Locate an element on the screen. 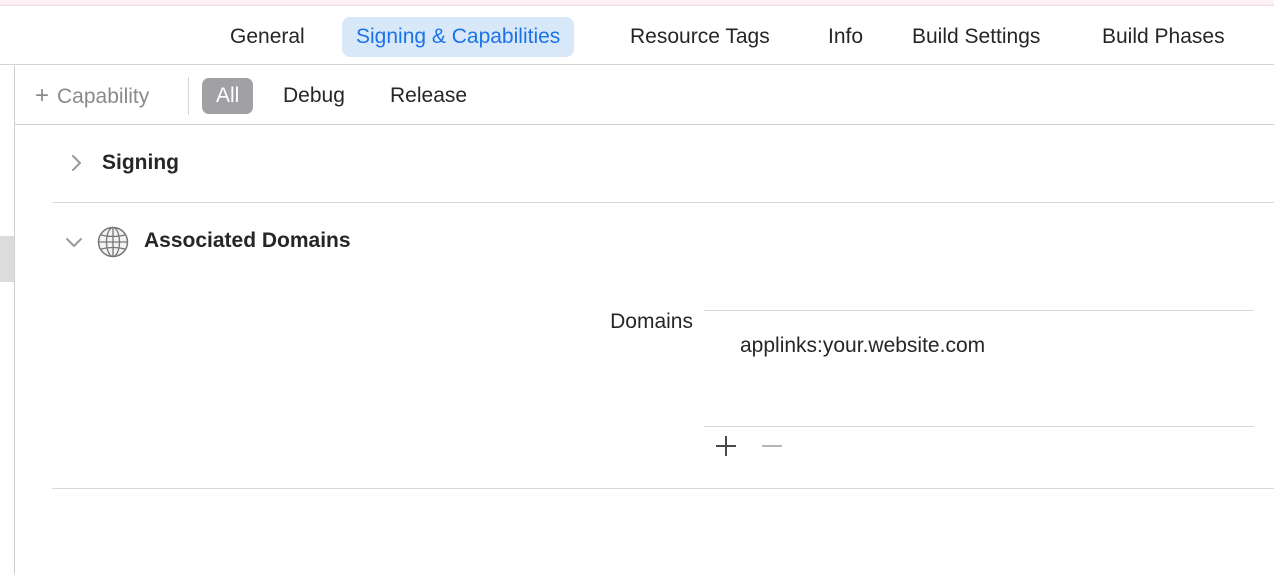 The height and width of the screenshot is (574, 1274). sidebar-divider is located at coordinates (14, 320).